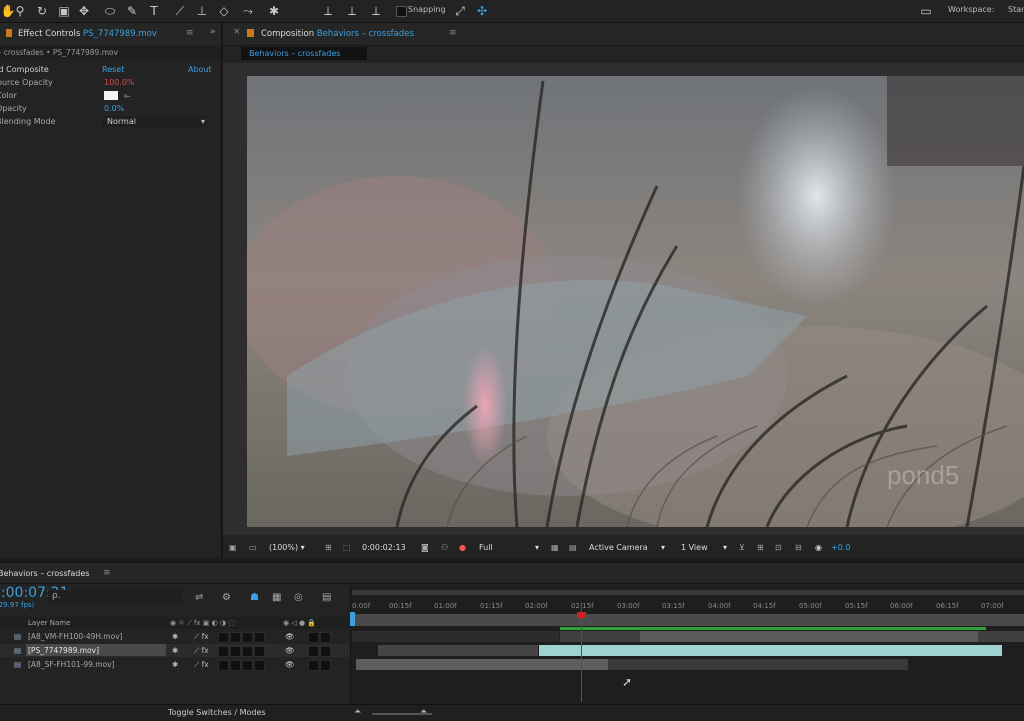 The height and width of the screenshot is (721, 1024). I want to click on zoom-select: (100%) ▾, so click(287, 548).